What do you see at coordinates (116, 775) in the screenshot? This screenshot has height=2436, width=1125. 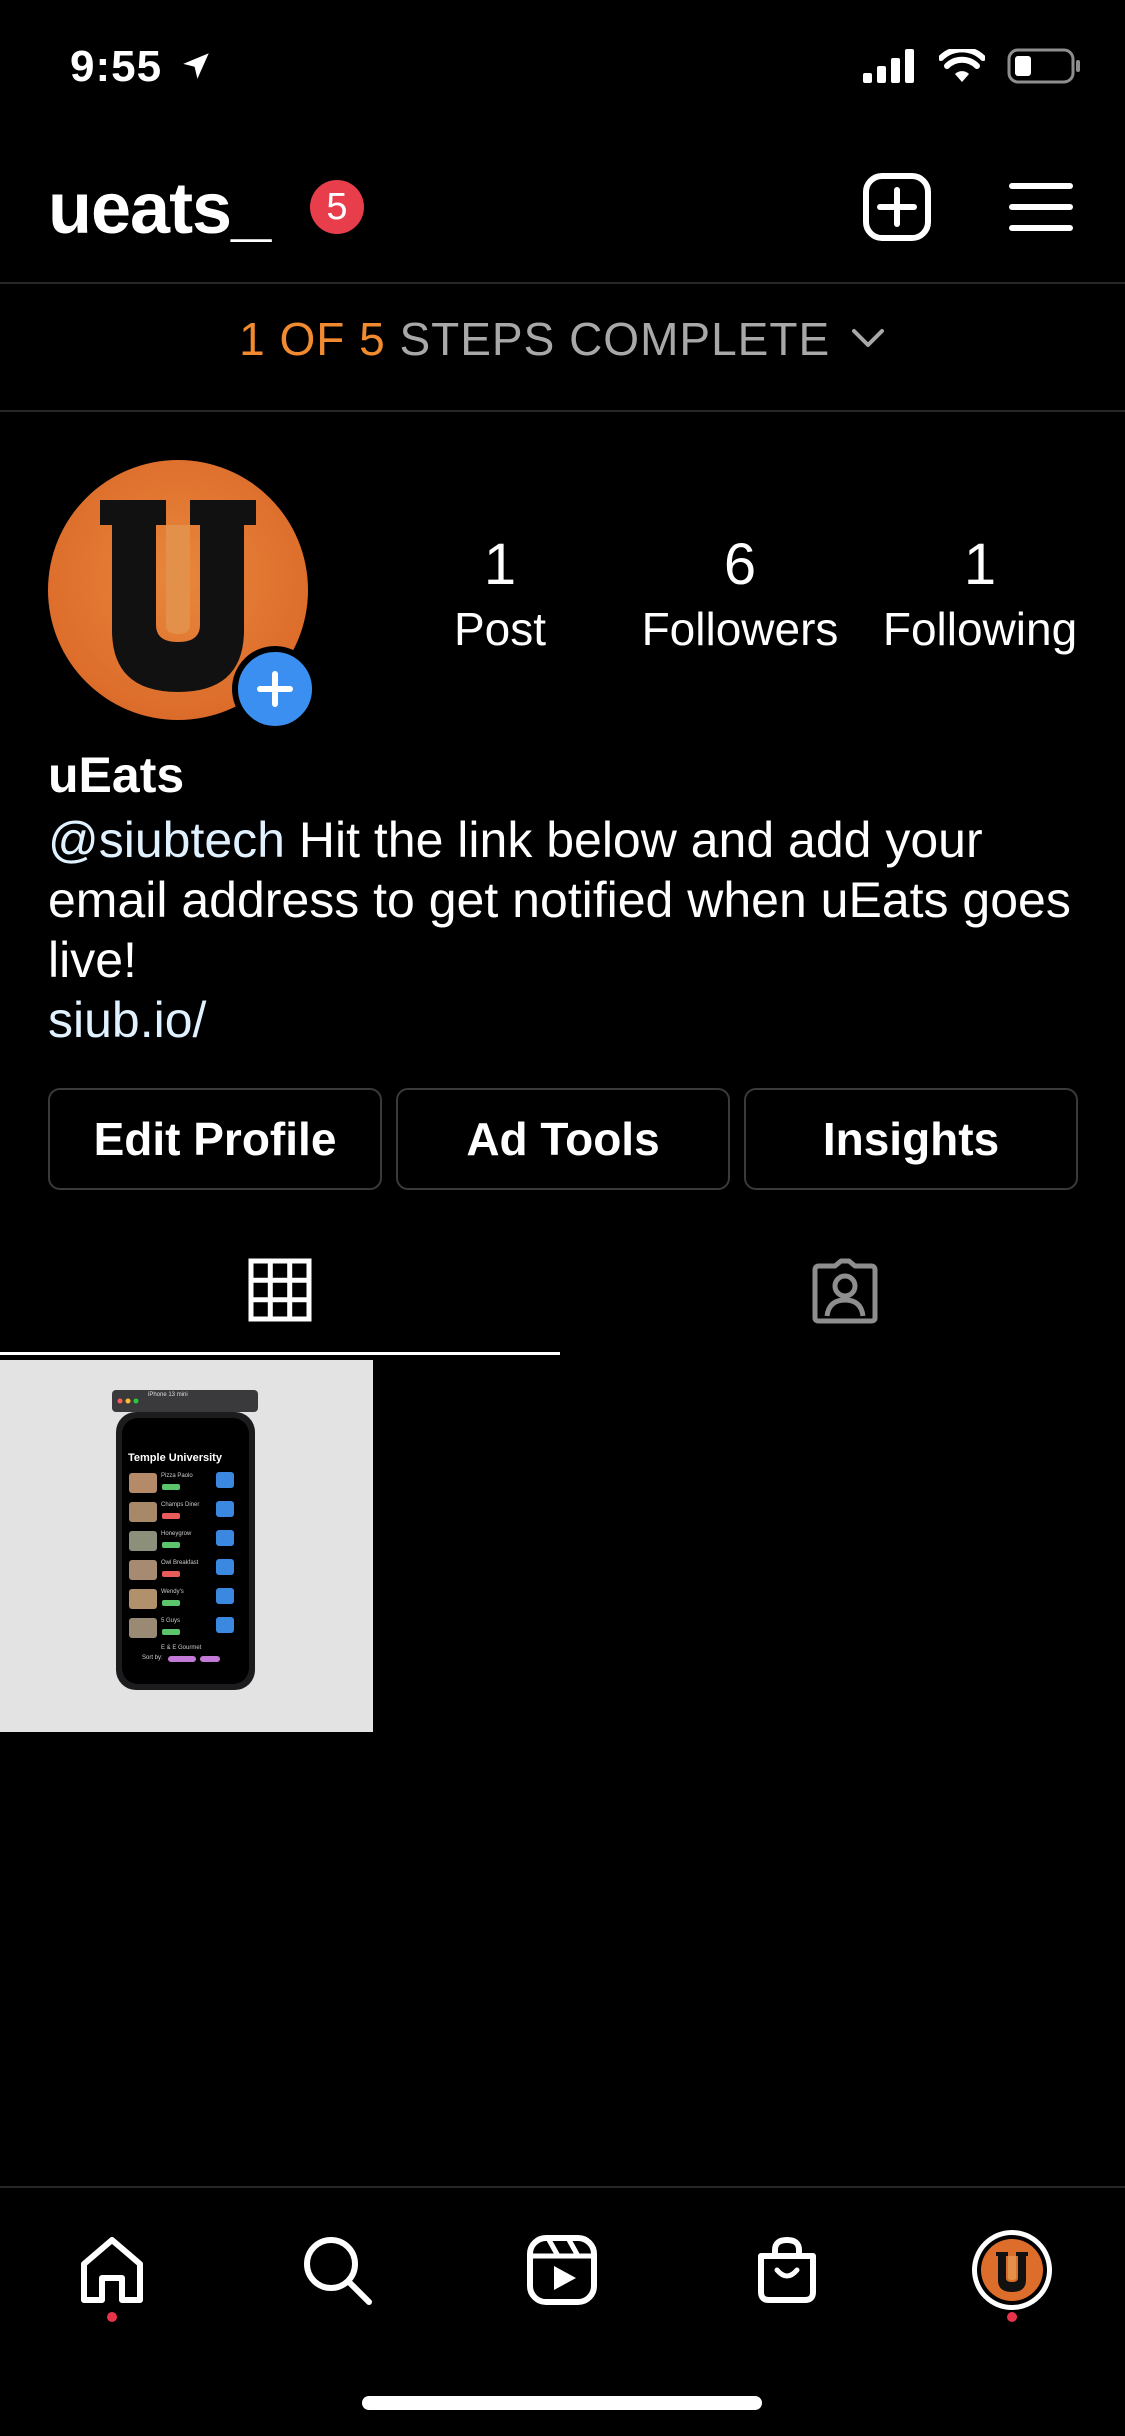 I see `display-name: uEats` at bounding box center [116, 775].